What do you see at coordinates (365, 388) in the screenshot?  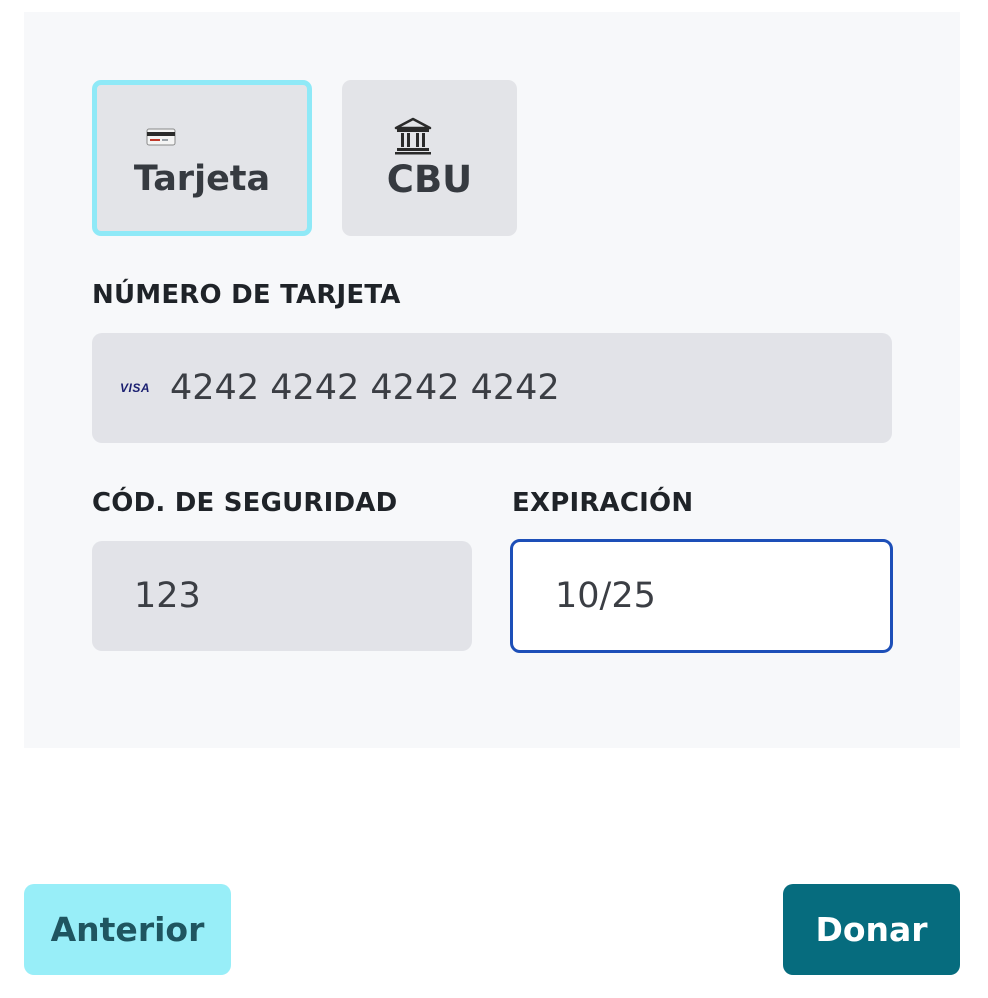 I see `card-number-value: 4242 4242 4242 4242` at bounding box center [365, 388].